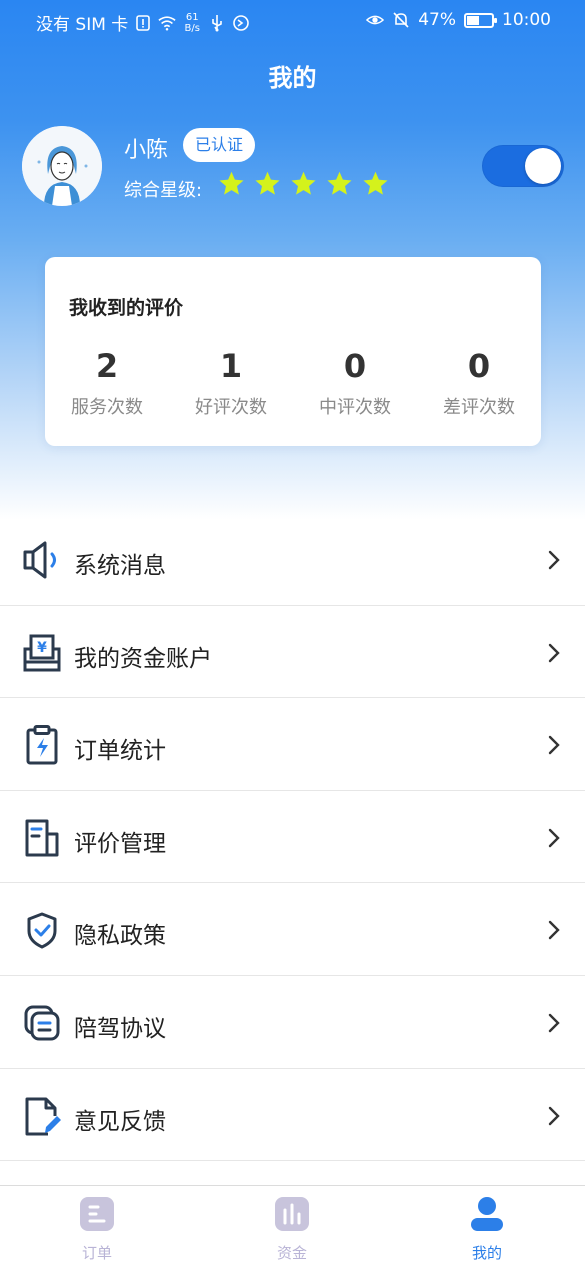 The width and height of the screenshot is (585, 1267). Describe the element at coordinates (146, 150) in the screenshot. I see `user-name: 小陈` at that location.